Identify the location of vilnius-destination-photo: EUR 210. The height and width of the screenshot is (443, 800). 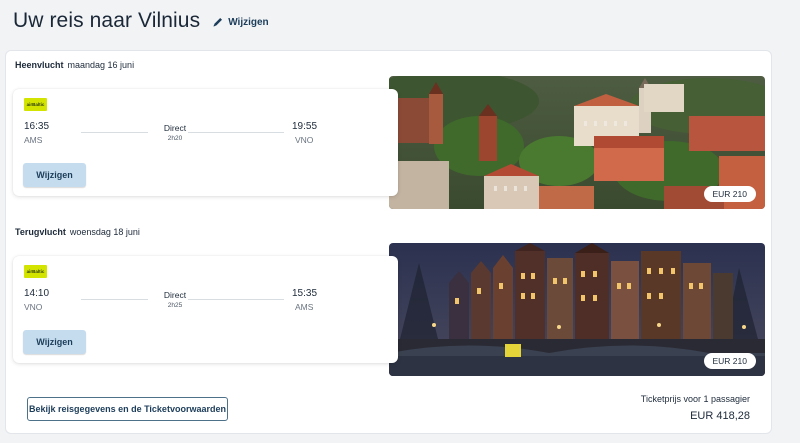
(577, 142).